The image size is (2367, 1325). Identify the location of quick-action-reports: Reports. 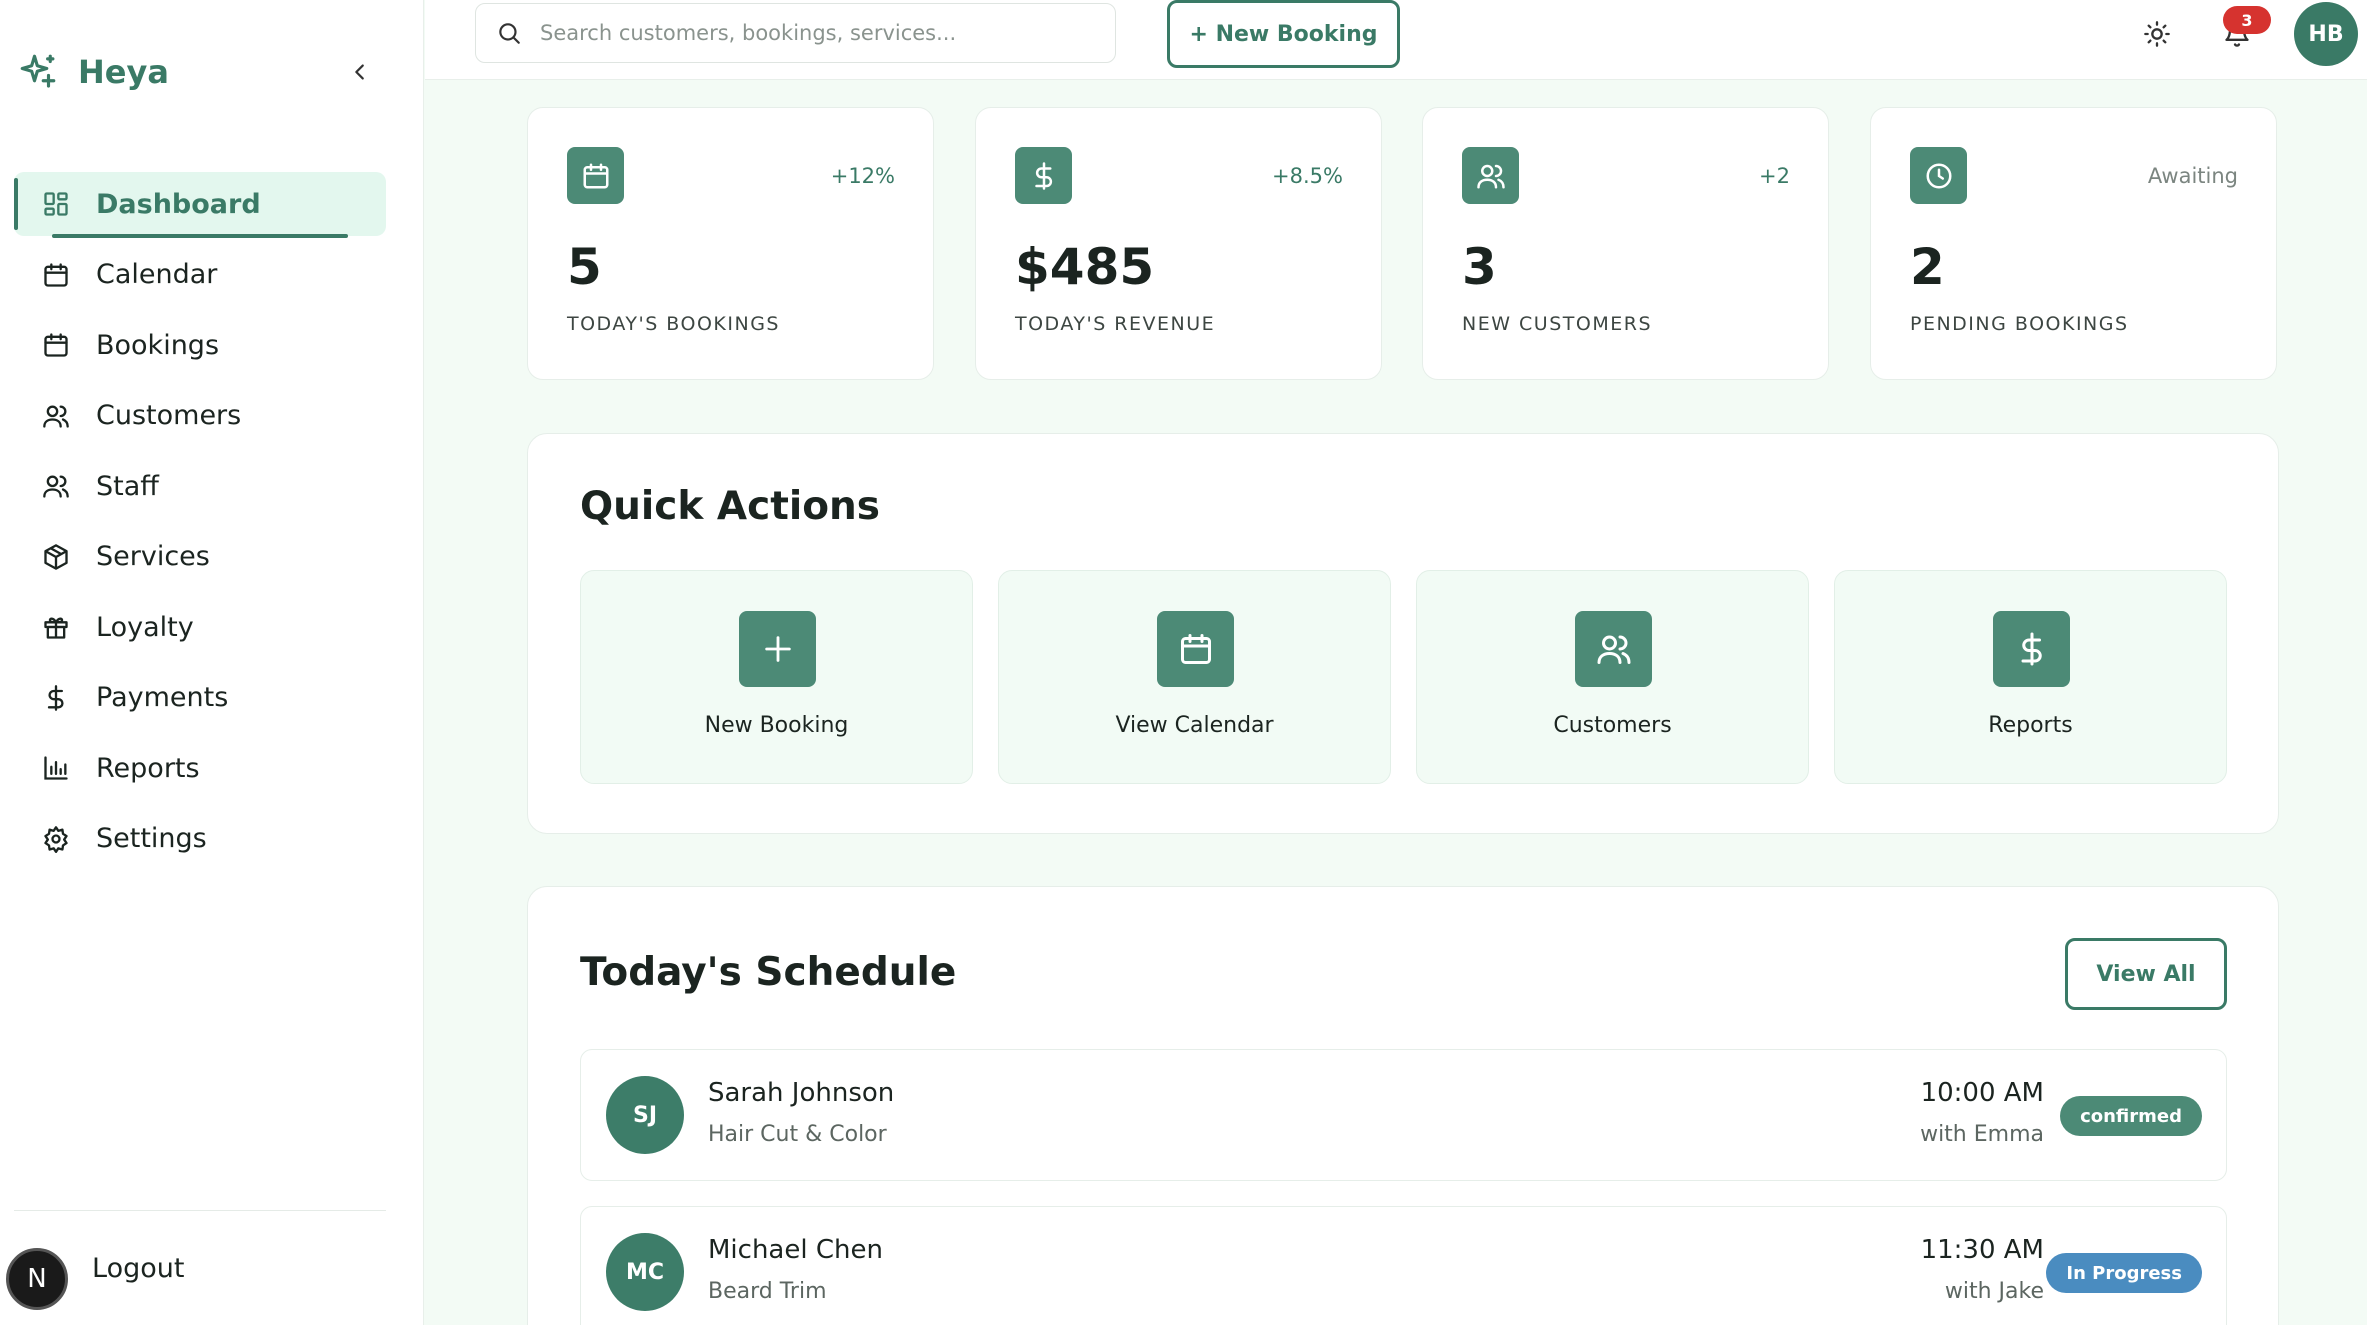
(2030, 677).